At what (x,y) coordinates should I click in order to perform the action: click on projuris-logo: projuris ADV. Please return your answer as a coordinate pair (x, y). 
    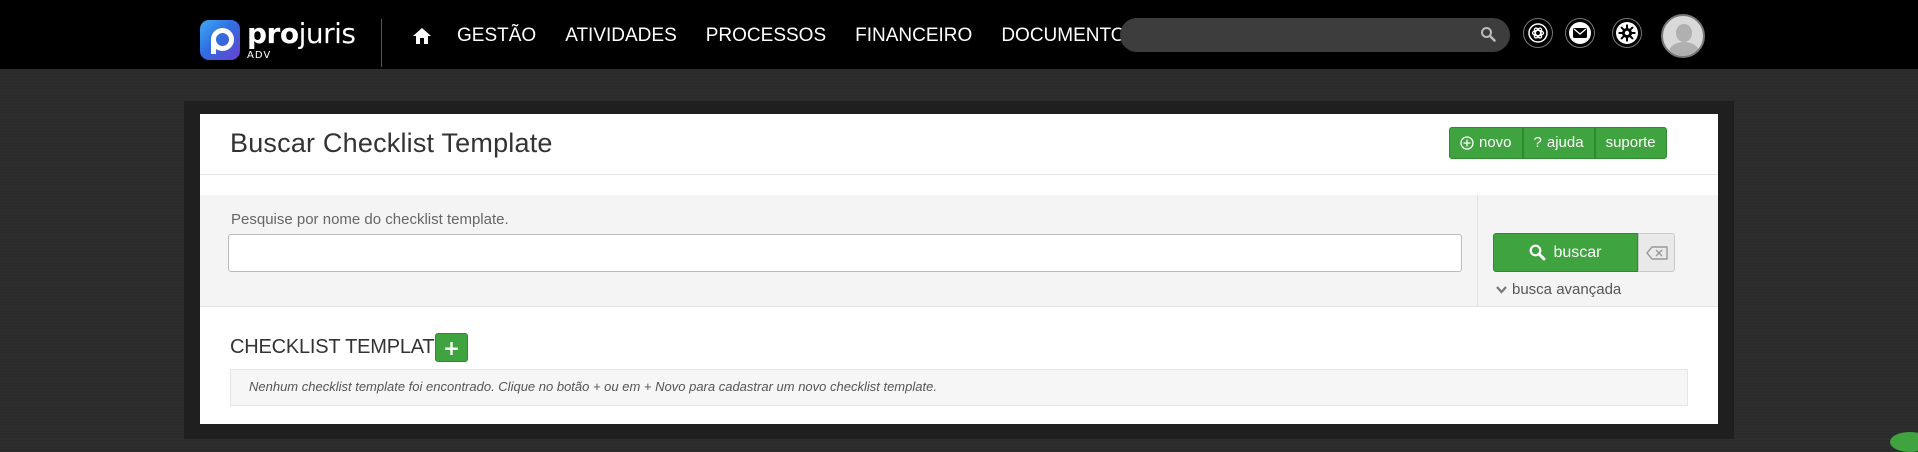
    Looking at the image, I should click on (278, 40).